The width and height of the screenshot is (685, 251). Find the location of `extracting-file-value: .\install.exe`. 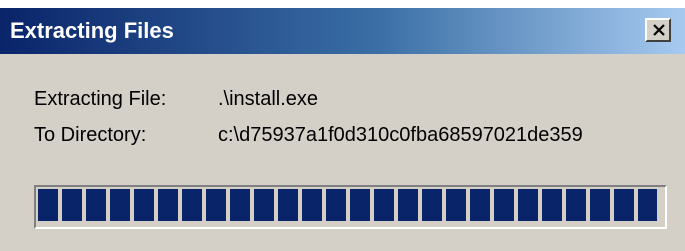

extracting-file-value: .\install.exe is located at coordinates (268, 99).